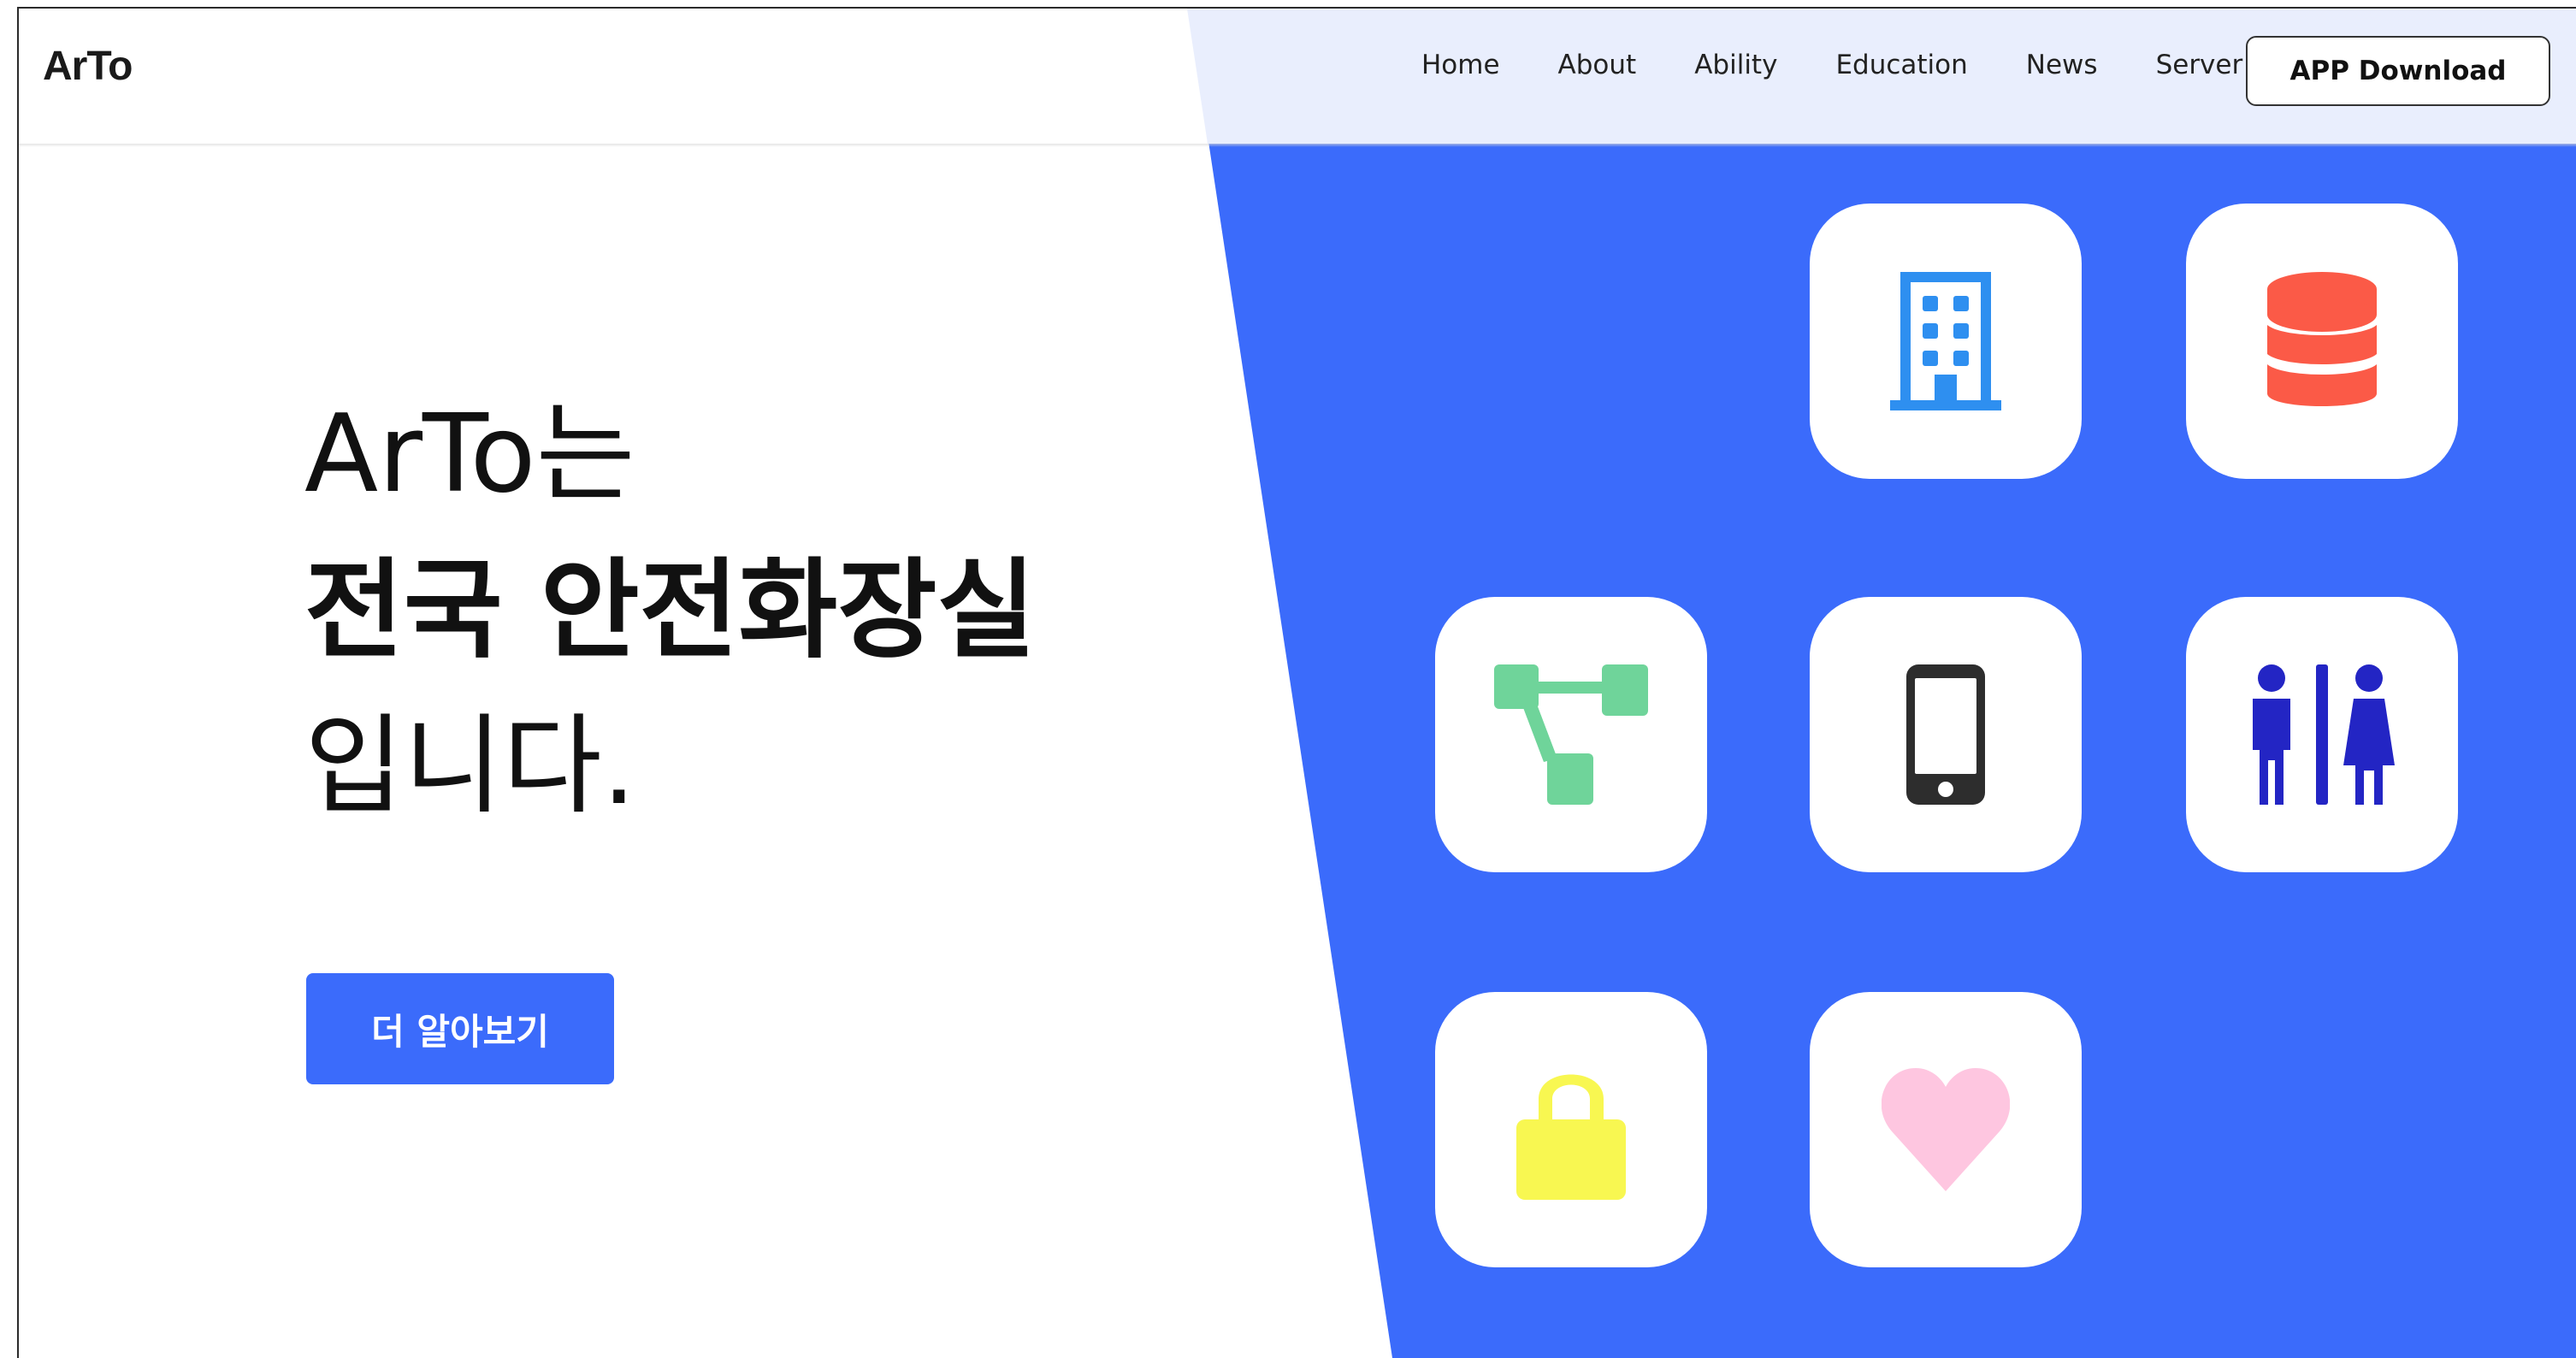 This screenshot has height=1358, width=2576. I want to click on restroom-tile, so click(2322, 734).